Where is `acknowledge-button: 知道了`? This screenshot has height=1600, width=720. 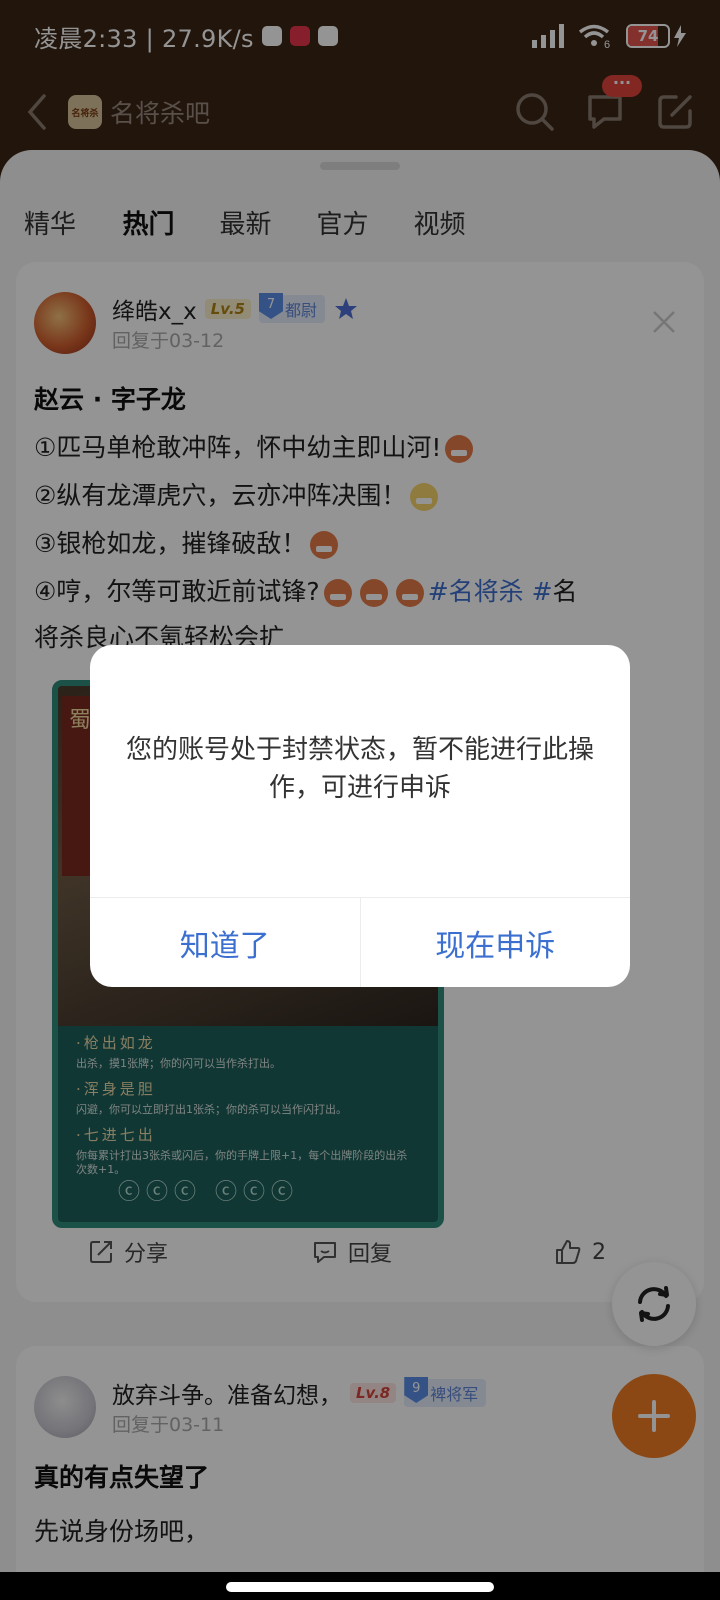 acknowledge-button: 知道了 is located at coordinates (225, 942).